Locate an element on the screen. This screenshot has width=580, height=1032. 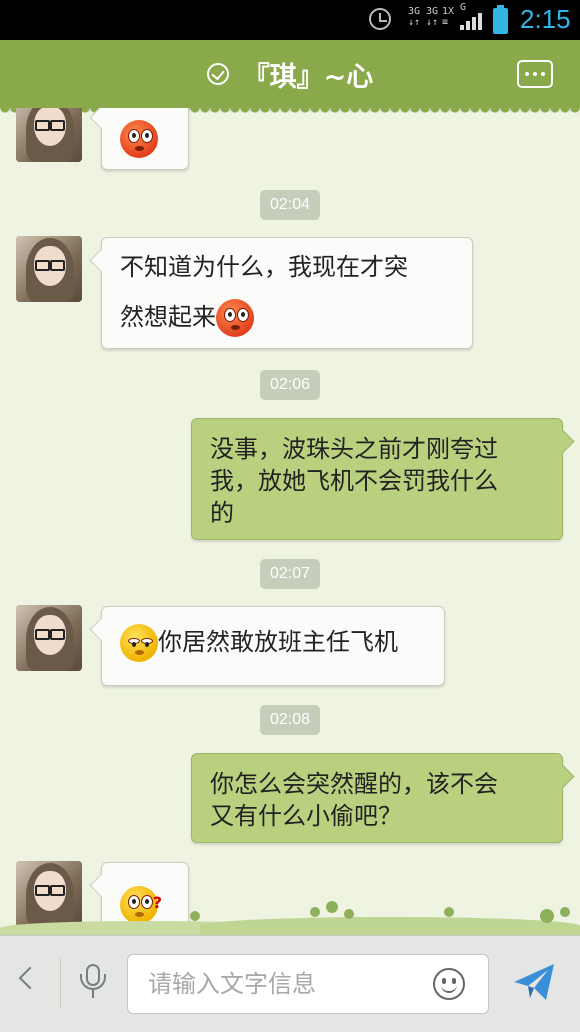
status-time: 2:15 is located at coordinates (545, 19).